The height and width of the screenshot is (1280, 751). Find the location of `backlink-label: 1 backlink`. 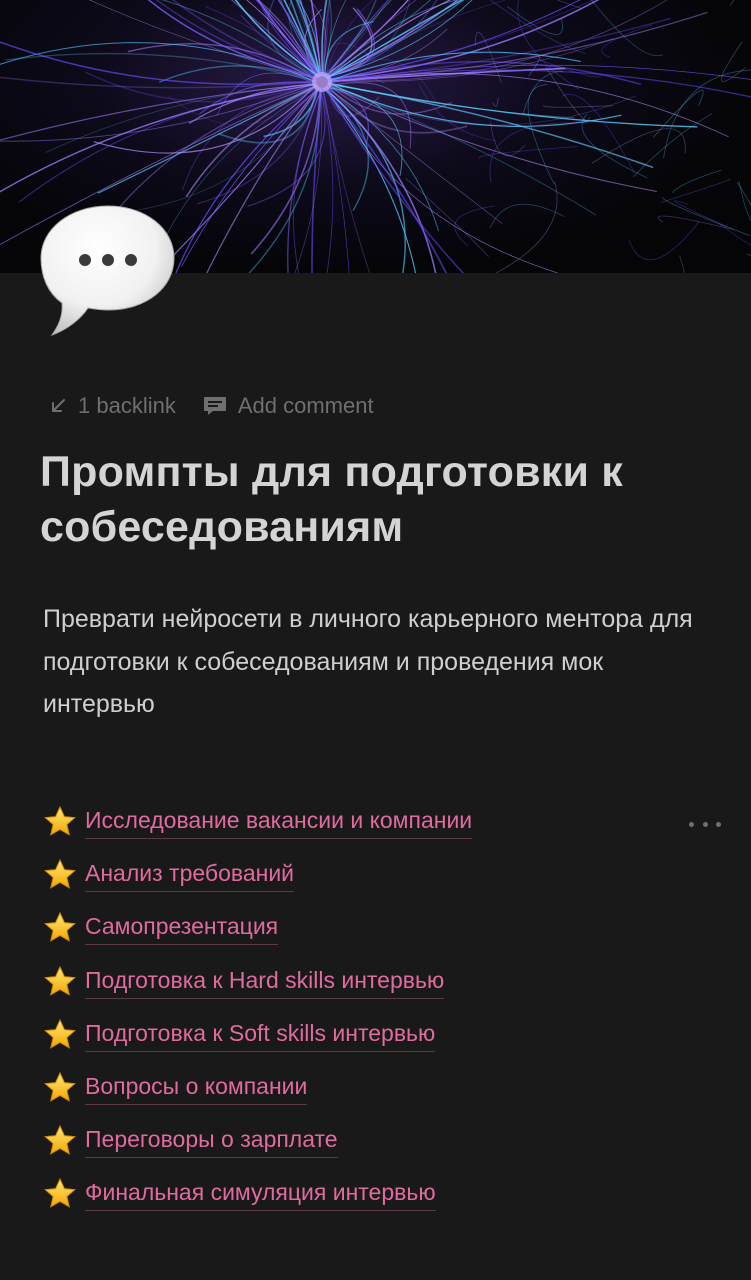

backlink-label: 1 backlink is located at coordinates (127, 405).